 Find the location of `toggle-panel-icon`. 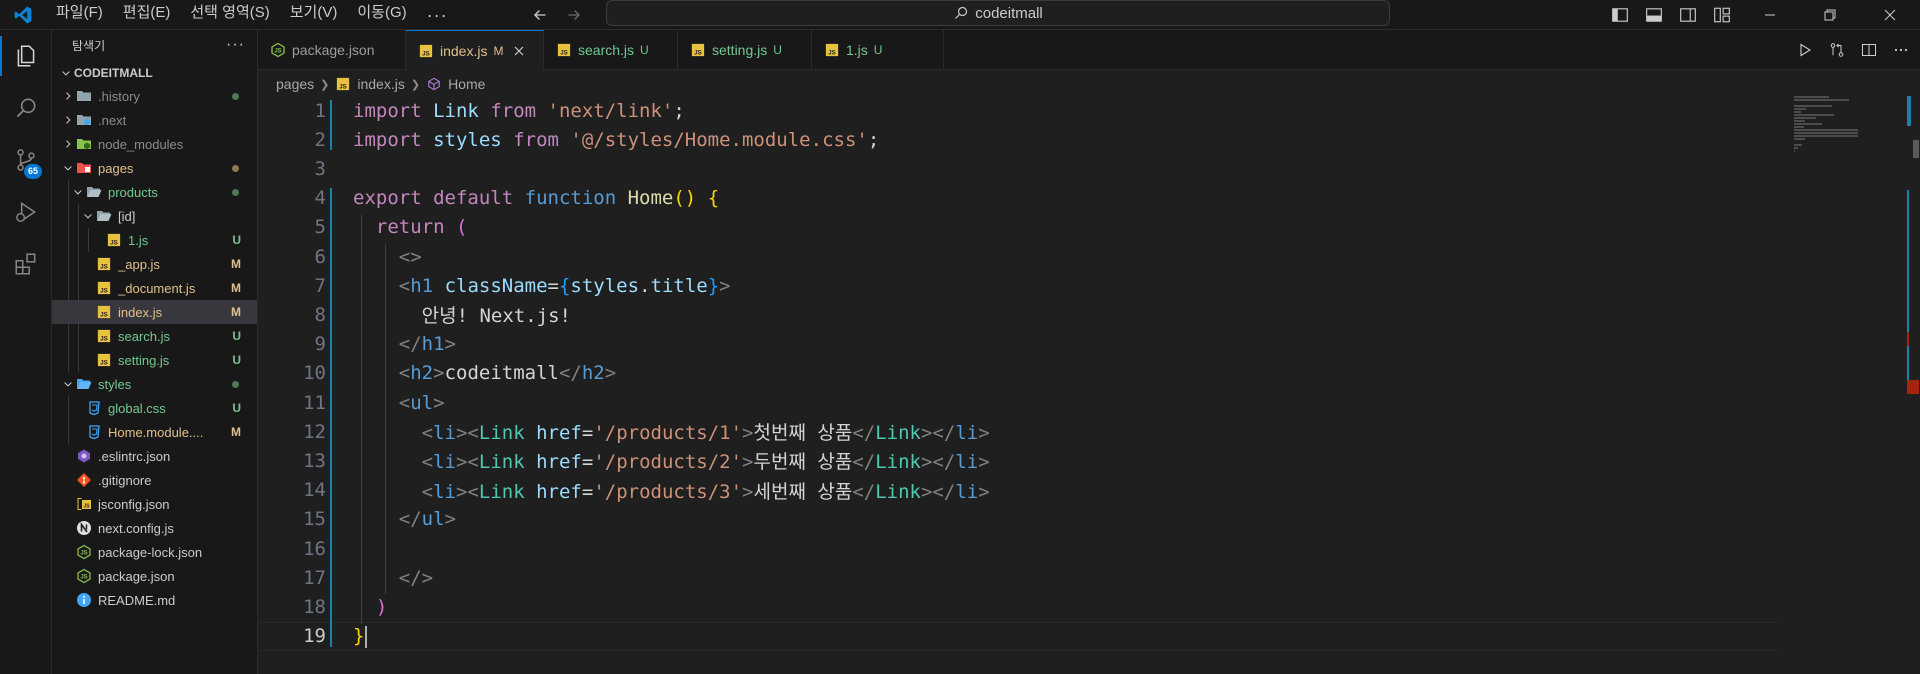

toggle-panel-icon is located at coordinates (1654, 15).